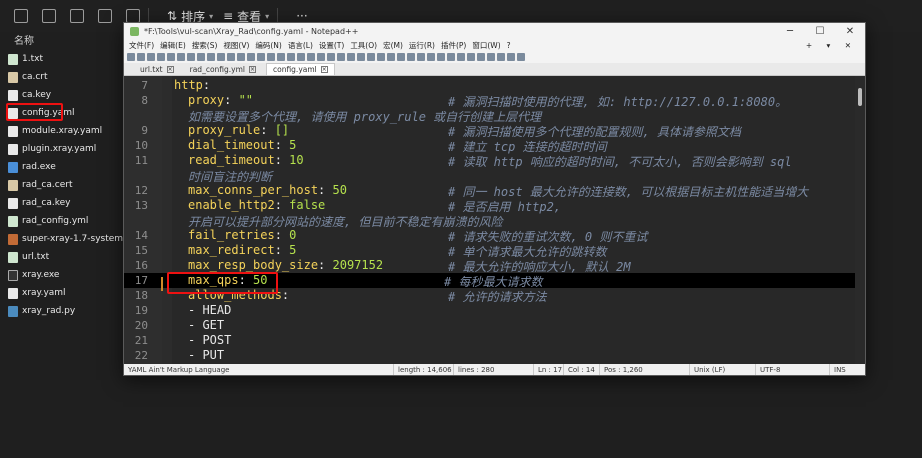 Image resolution: width=922 pixels, height=458 pixels. Describe the element at coordinates (268, 45) in the screenshot. I see `menu-item: 编码(N)` at that location.